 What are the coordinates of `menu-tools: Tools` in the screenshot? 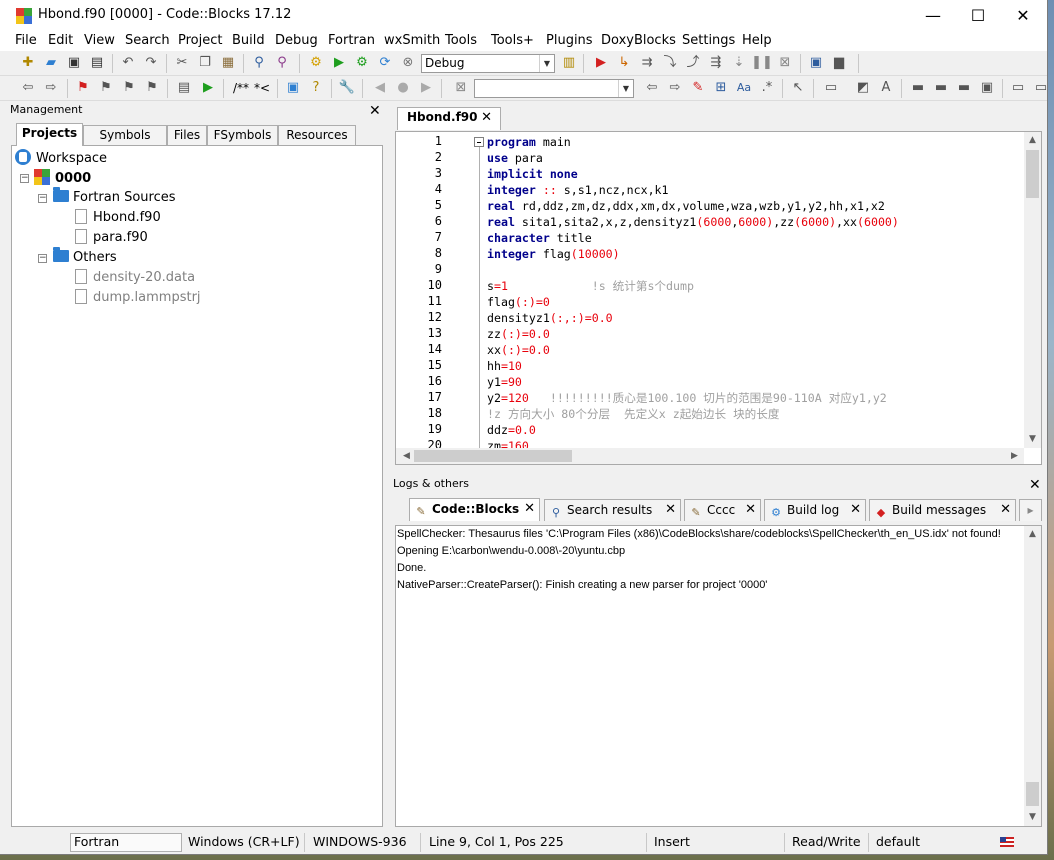 It's located at (461, 40).